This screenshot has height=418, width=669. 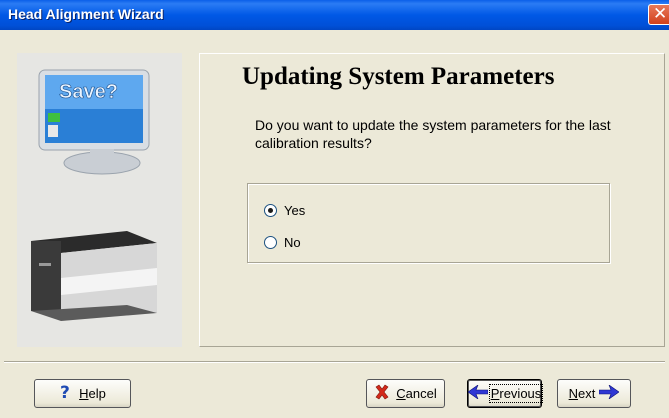 I want to click on cancel-icon, so click(x=382, y=393).